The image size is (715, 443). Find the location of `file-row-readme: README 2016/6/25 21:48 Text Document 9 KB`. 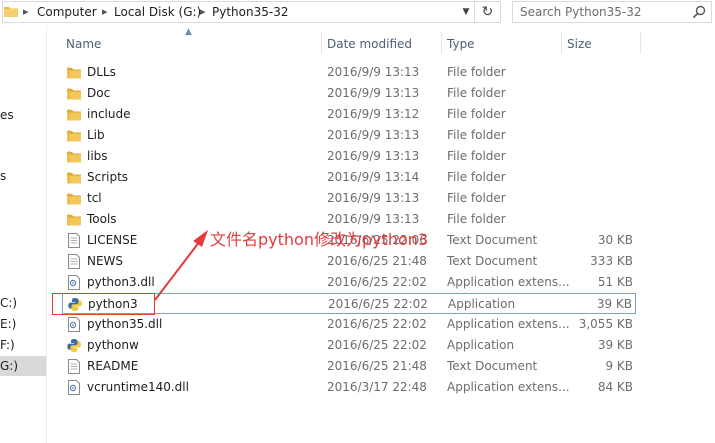

file-row-readme: README 2016/6/25 21:48 Text Document 9 KB is located at coordinates (349, 366).